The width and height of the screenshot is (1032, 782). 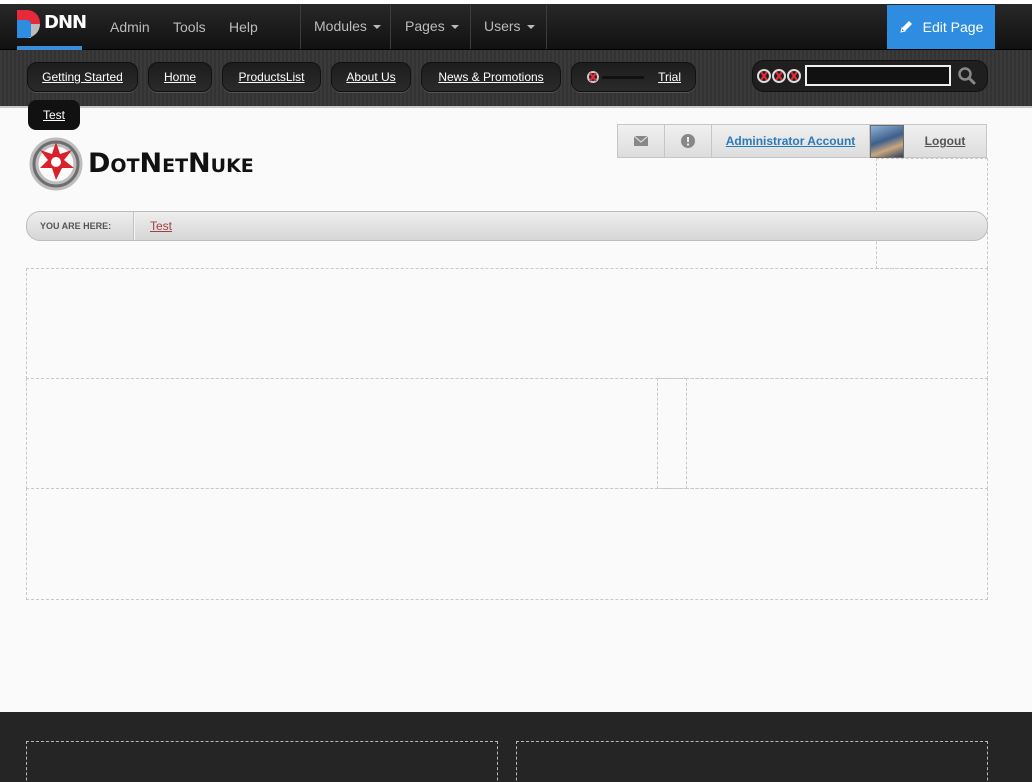 What do you see at coordinates (171, 163) in the screenshot?
I see `site-logo-text: DotNetNuke` at bounding box center [171, 163].